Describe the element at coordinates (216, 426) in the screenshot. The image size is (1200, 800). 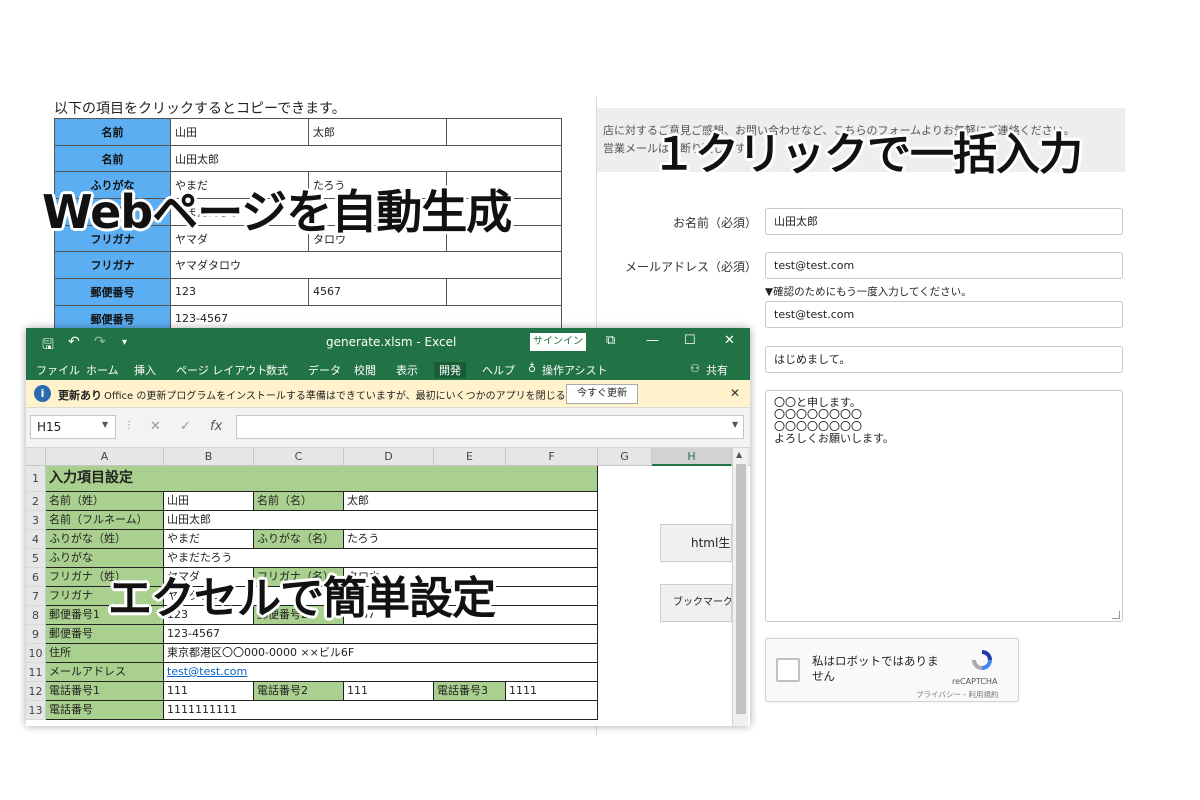
I see `function-icon: fx` at that location.